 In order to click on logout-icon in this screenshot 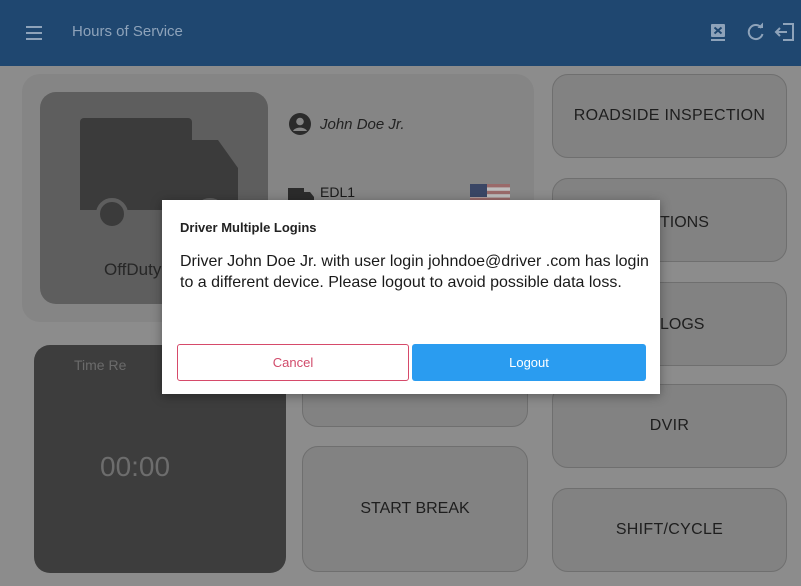, I will do `click(785, 32)`.